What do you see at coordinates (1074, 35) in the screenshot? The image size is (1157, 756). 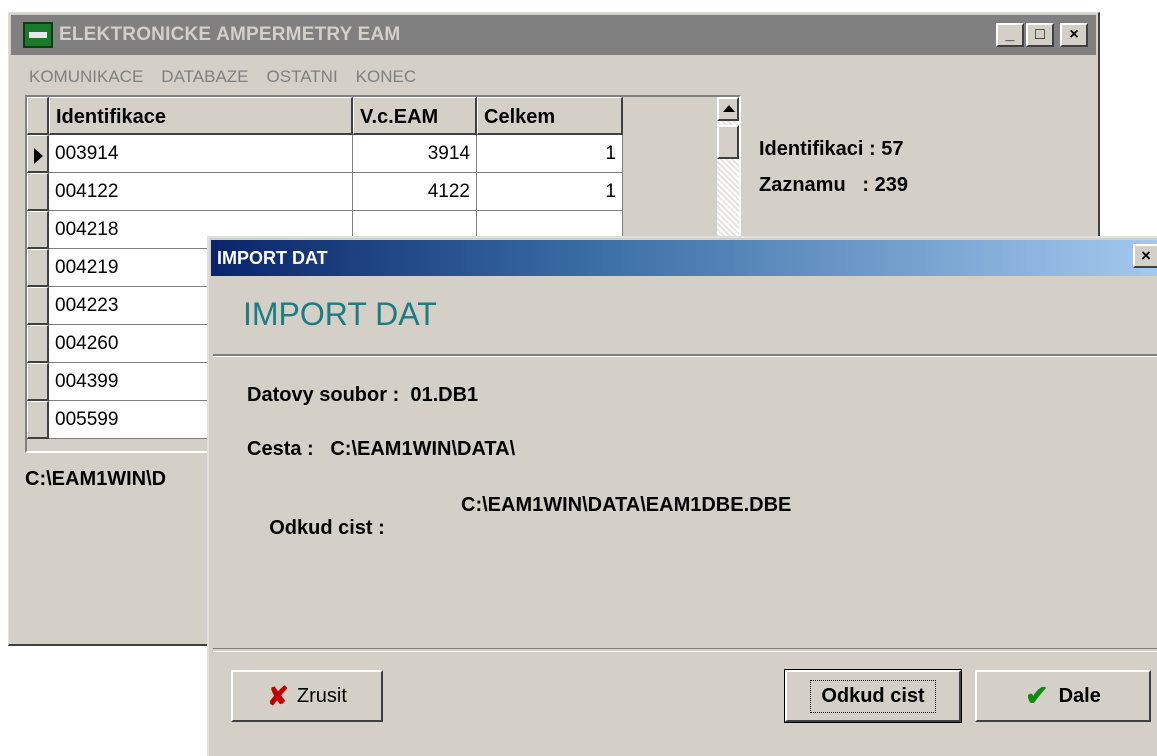 I see `close-button: ×` at bounding box center [1074, 35].